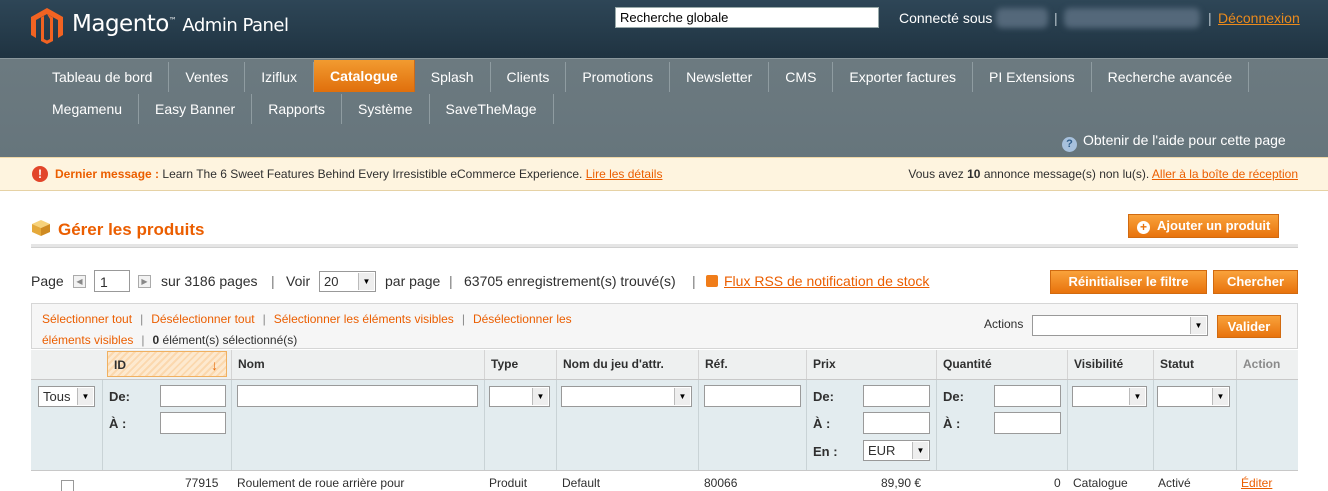  I want to click on global-search-input: Recherche globale, so click(747, 17).